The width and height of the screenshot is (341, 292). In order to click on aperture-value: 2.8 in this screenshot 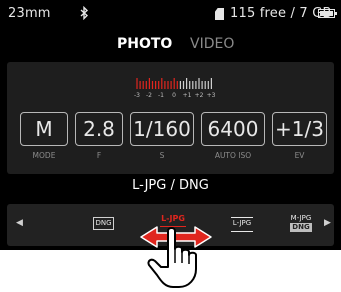, I will do `click(99, 129)`.